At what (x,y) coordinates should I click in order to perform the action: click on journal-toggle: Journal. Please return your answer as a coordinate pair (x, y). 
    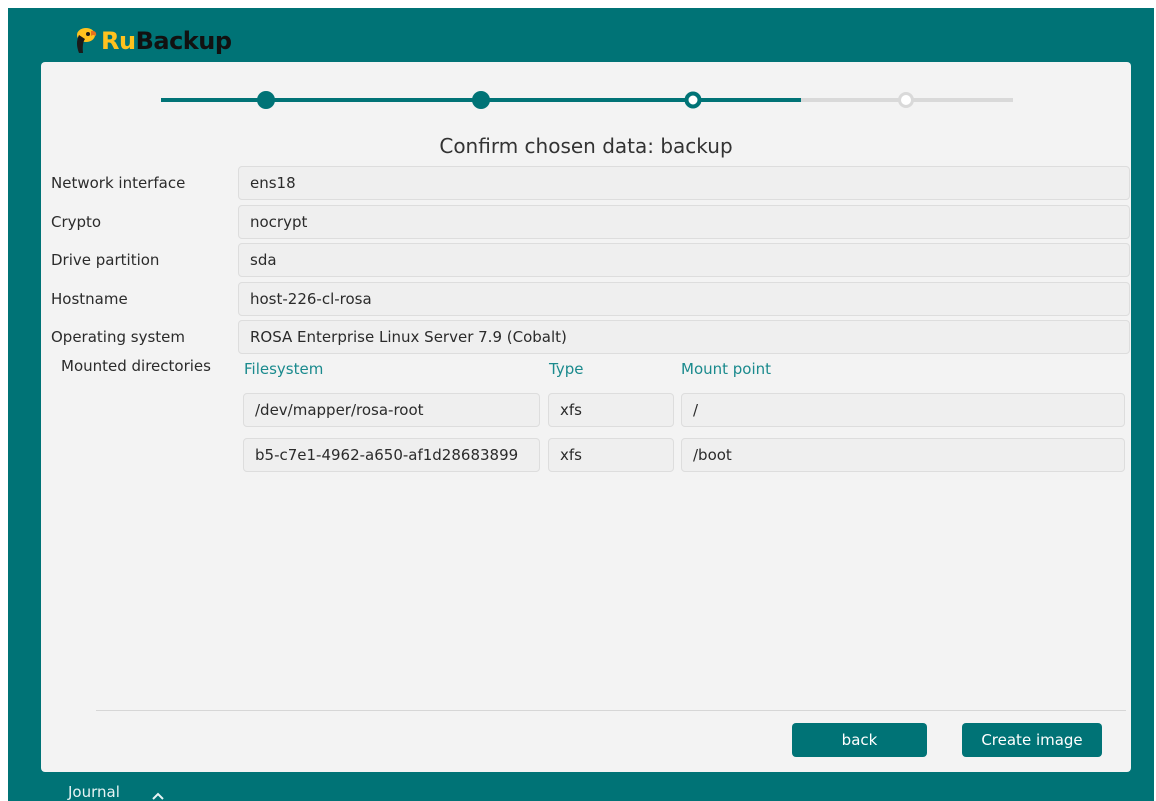
    Looking at the image, I should click on (116, 791).